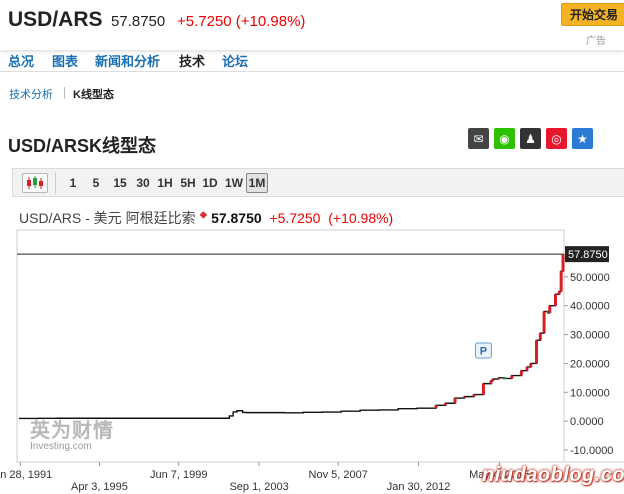 The image size is (624, 494). I want to click on timeframe-30: 30, so click(143, 183).